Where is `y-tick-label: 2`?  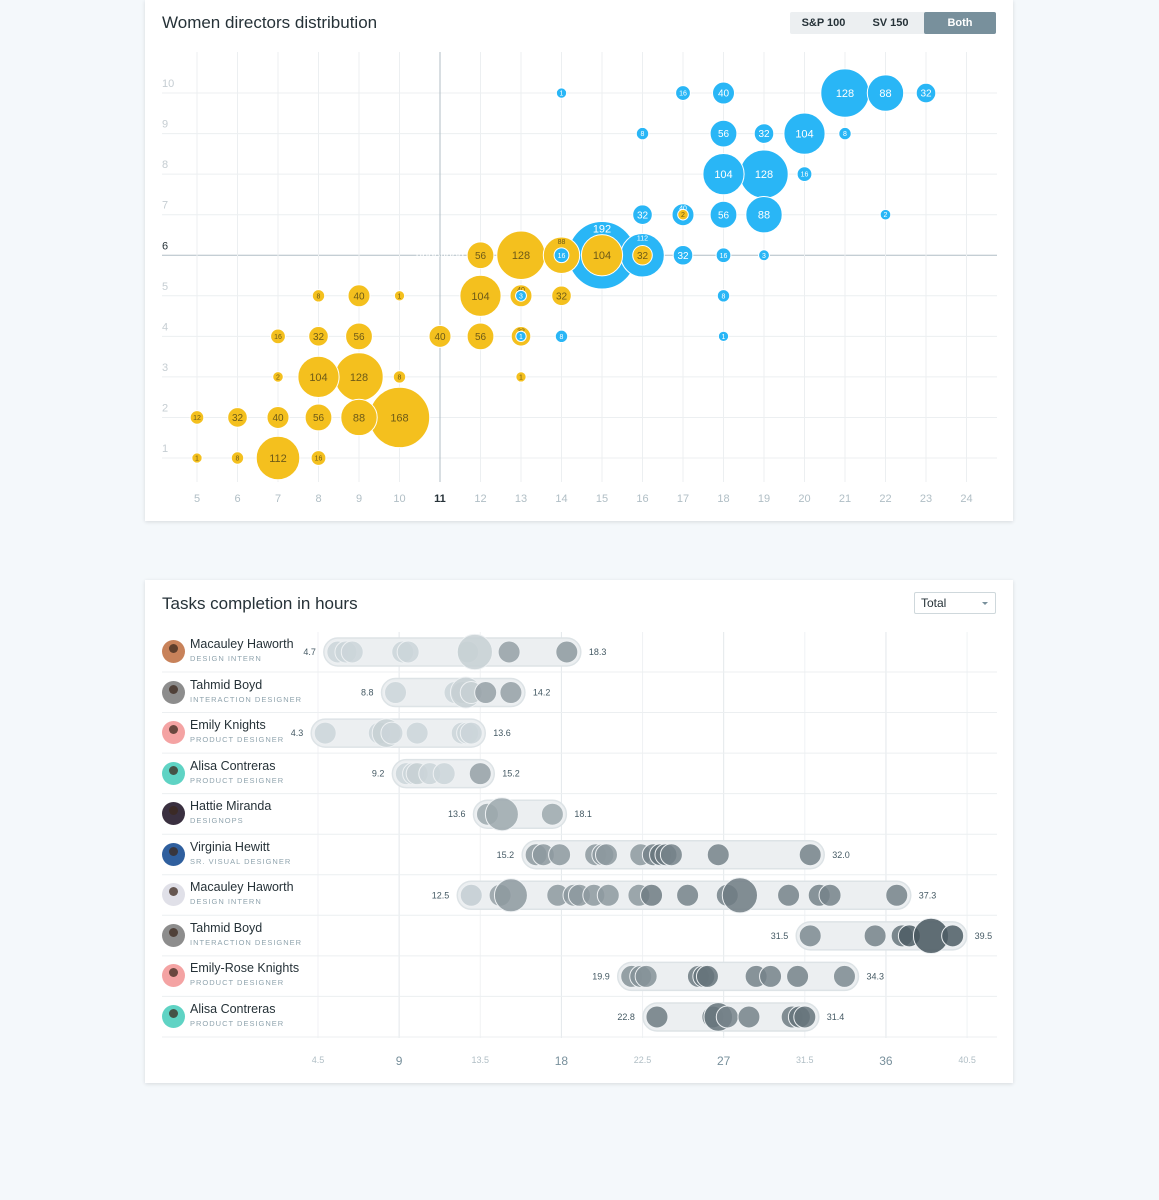
y-tick-label: 2 is located at coordinates (165, 408).